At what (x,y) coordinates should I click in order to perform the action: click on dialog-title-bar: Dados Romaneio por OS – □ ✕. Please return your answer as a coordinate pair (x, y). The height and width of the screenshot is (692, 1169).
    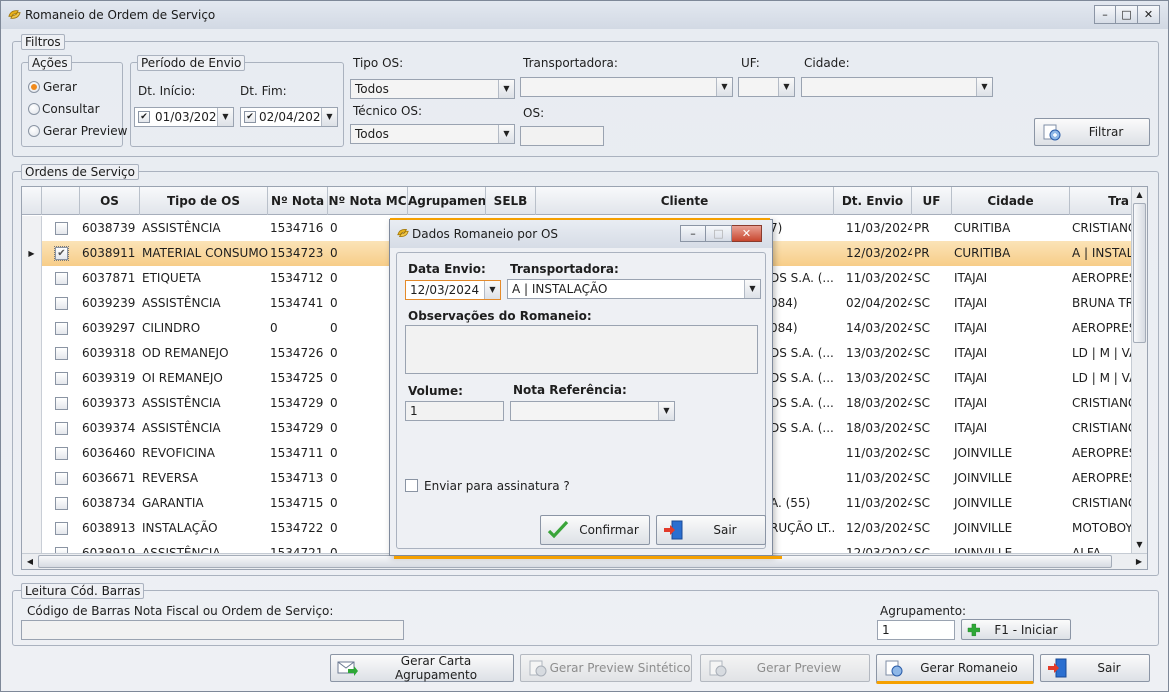
    Looking at the image, I should click on (581, 234).